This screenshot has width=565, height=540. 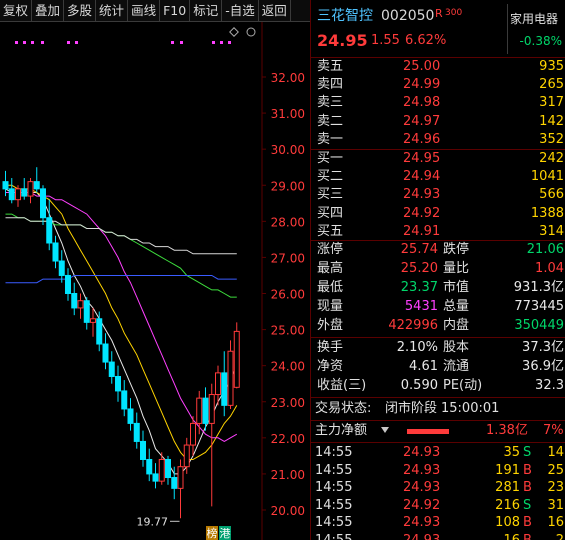 What do you see at coordinates (422, 85) in the screenshot?
I see `sell-level-price: 24.99` at bounding box center [422, 85].